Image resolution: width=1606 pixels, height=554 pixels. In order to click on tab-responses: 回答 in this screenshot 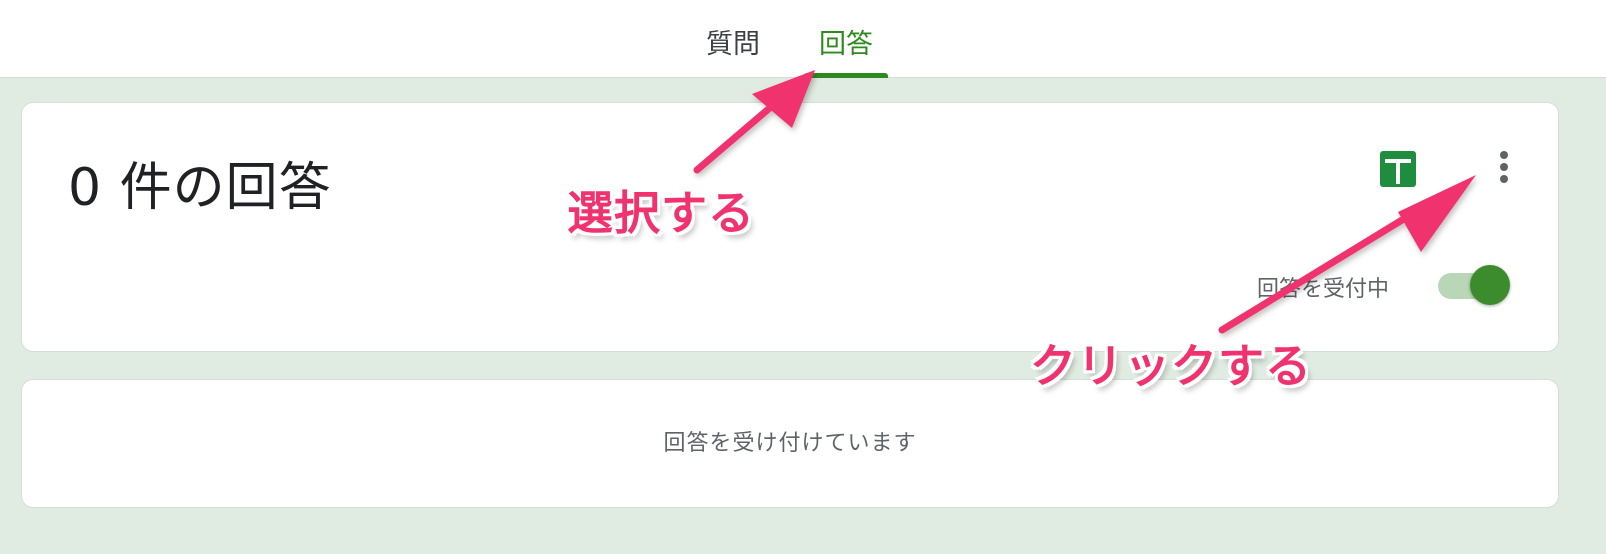, I will do `click(846, 50)`.